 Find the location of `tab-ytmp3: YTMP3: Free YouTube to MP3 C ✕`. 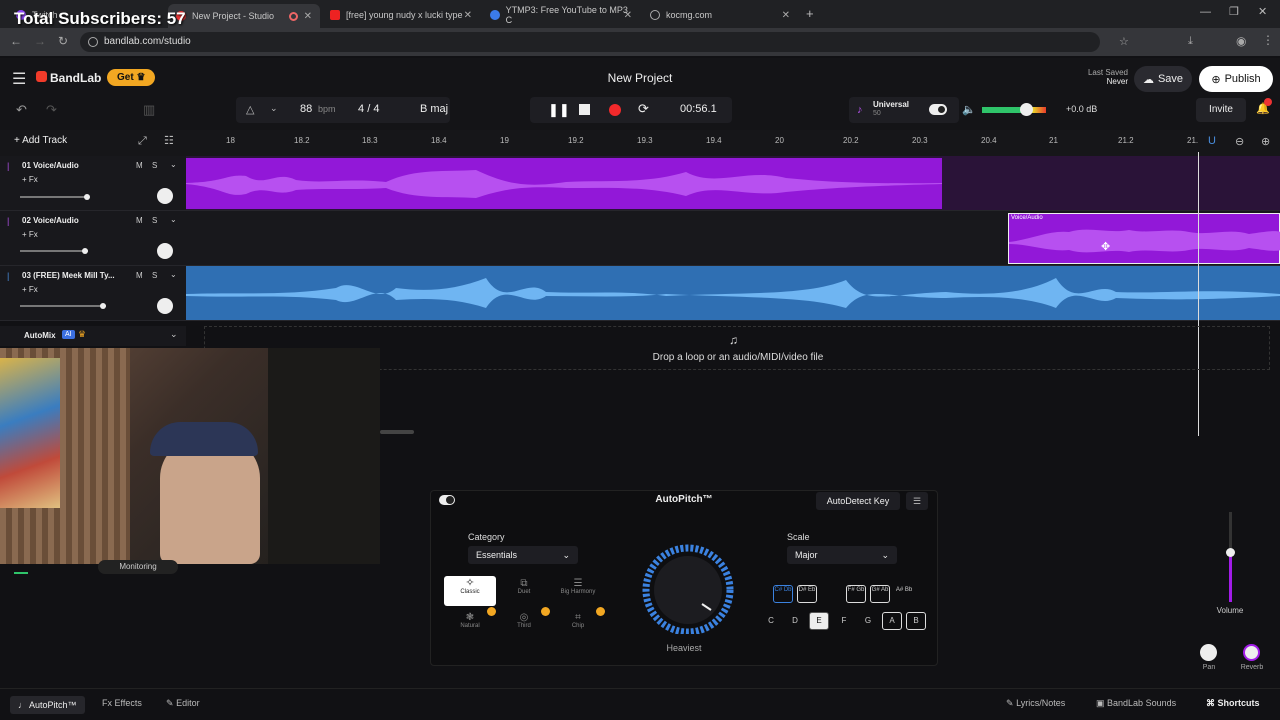

tab-ytmp3: YTMP3: Free YouTube to MP3 C ✕ is located at coordinates (561, 15).